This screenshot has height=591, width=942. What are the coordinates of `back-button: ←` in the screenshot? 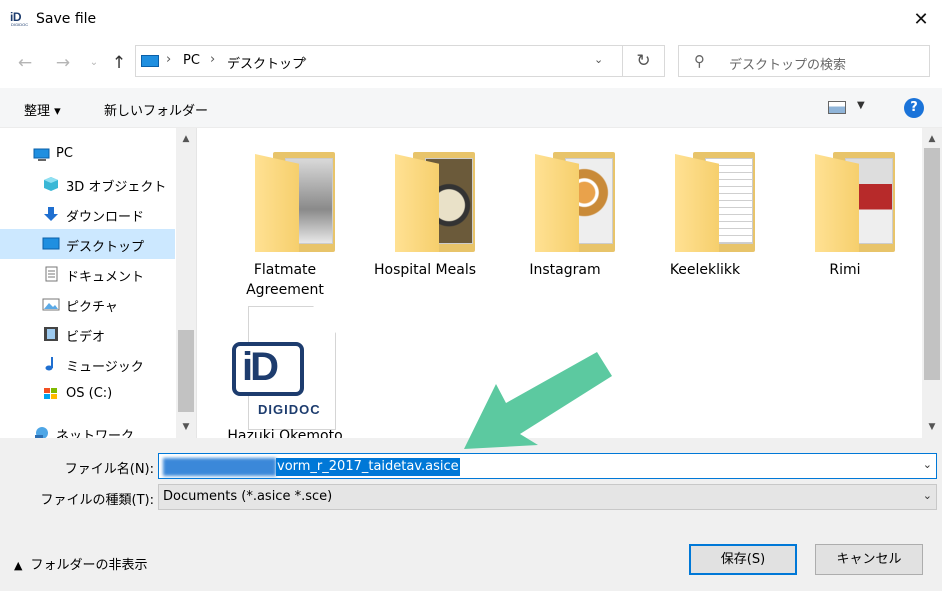 It's located at (25, 63).